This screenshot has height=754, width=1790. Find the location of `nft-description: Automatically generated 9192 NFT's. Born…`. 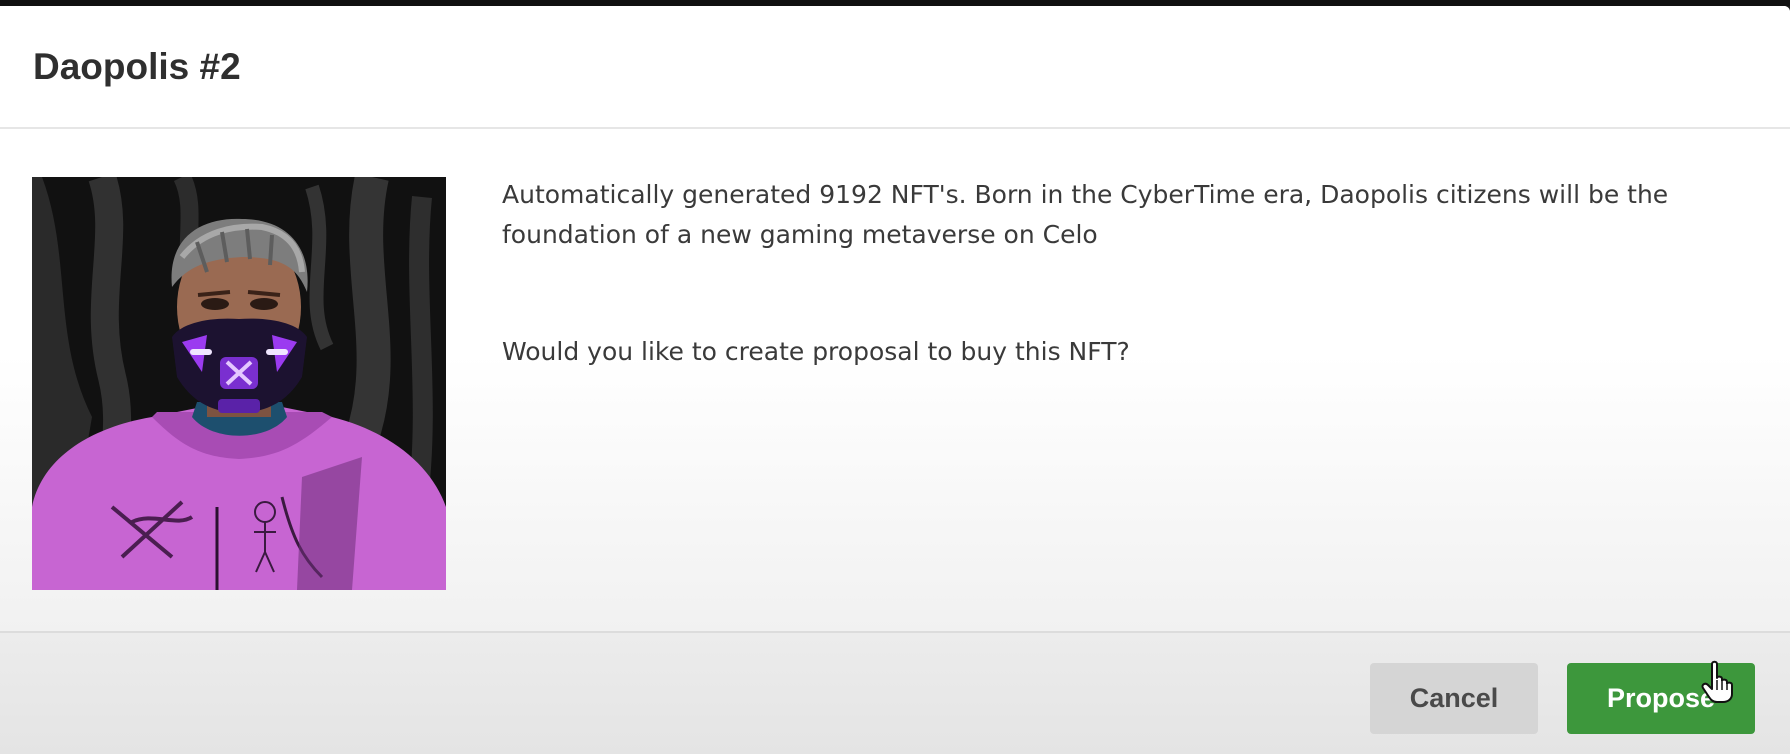

nft-description: Automatically generated 9192 NFT's. Born… is located at coordinates (1085, 214).